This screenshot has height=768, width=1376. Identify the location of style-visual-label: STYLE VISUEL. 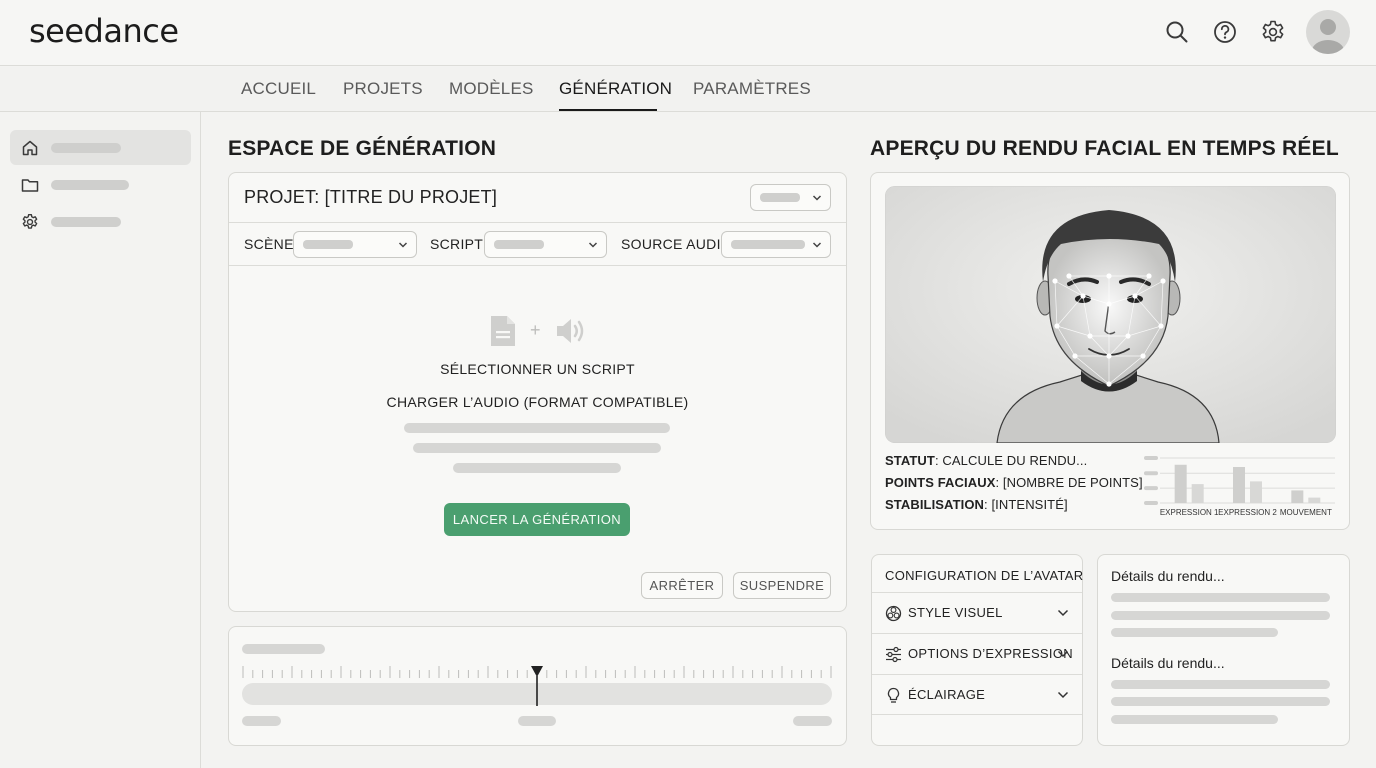
(955, 612).